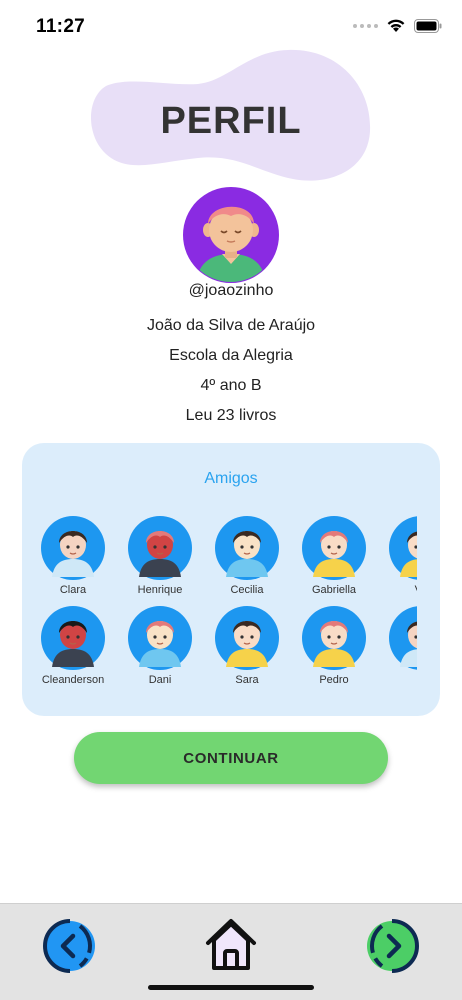  Describe the element at coordinates (334, 590) in the screenshot. I see `friend-name: Gabriella` at that location.